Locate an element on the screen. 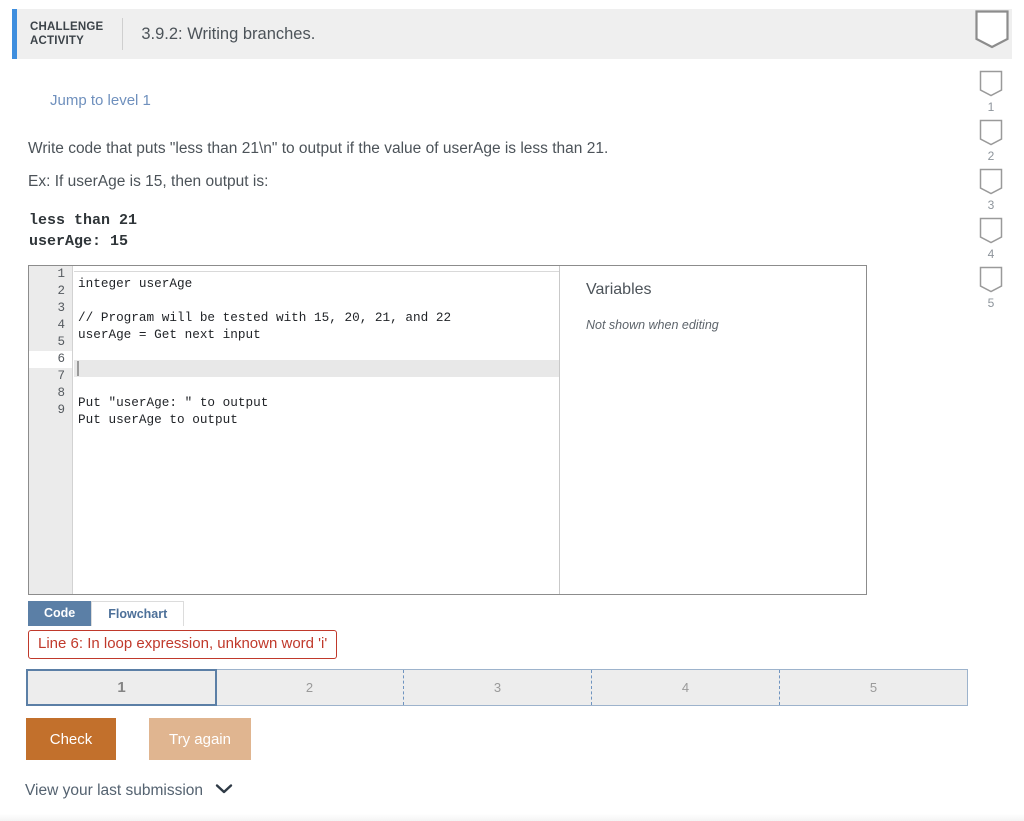 This screenshot has width=1024, height=821. level-progress-bar: 1 2 3 4 5 is located at coordinates (497, 687).